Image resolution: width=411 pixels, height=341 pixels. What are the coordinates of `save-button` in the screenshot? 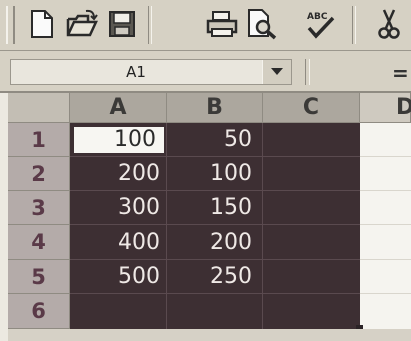 It's located at (122, 24).